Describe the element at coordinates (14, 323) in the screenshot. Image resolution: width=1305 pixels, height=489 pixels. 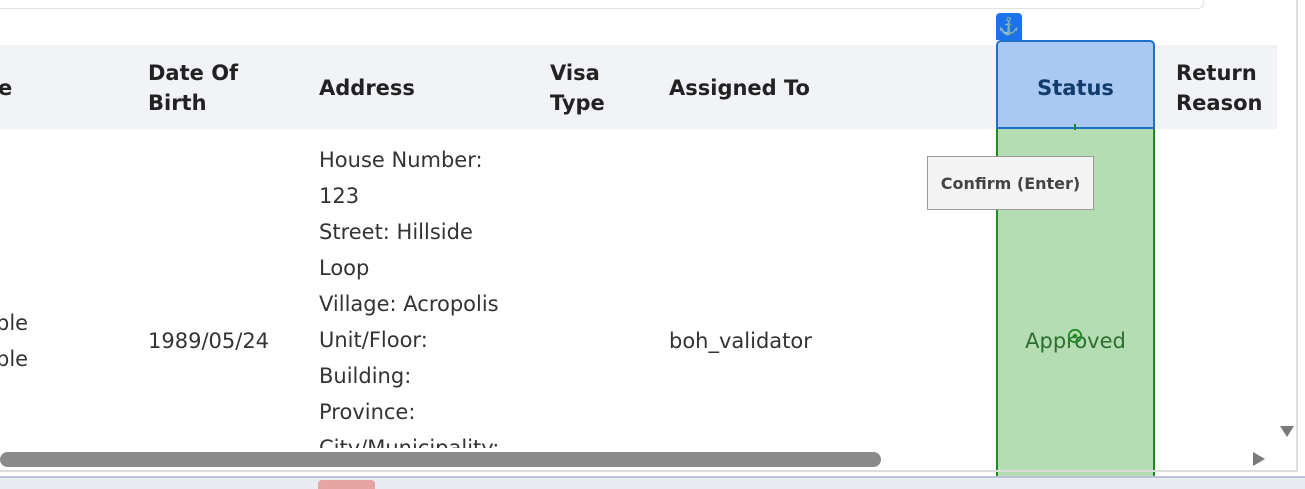
I see `cell-name-partial-line-1: ple` at that location.